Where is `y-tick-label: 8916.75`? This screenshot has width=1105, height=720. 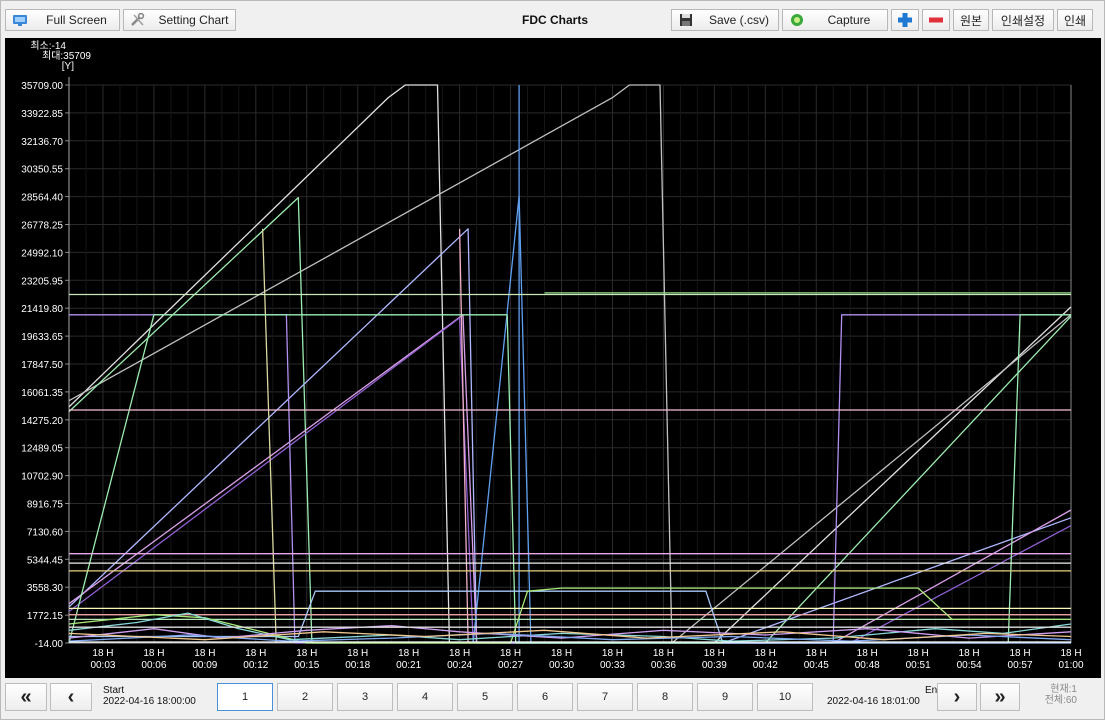
y-tick-label: 8916.75 is located at coordinates (45, 505).